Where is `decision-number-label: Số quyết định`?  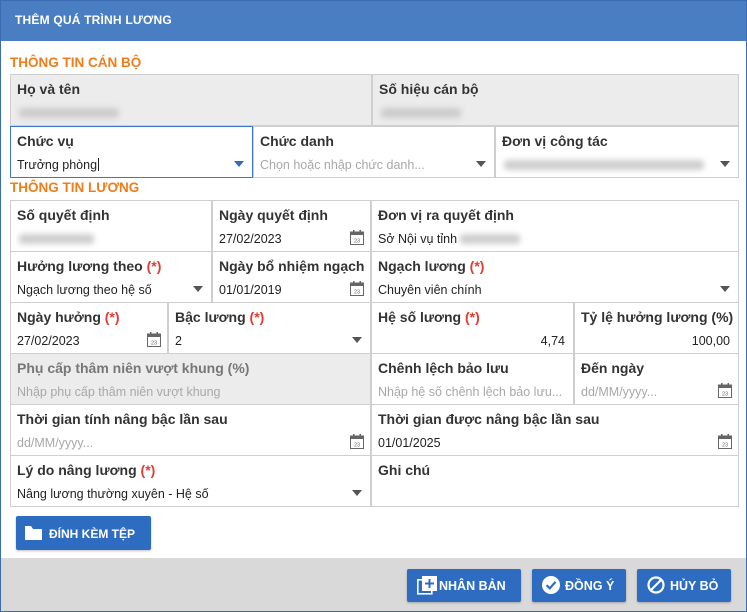 decision-number-label: Số quyết định is located at coordinates (63, 215).